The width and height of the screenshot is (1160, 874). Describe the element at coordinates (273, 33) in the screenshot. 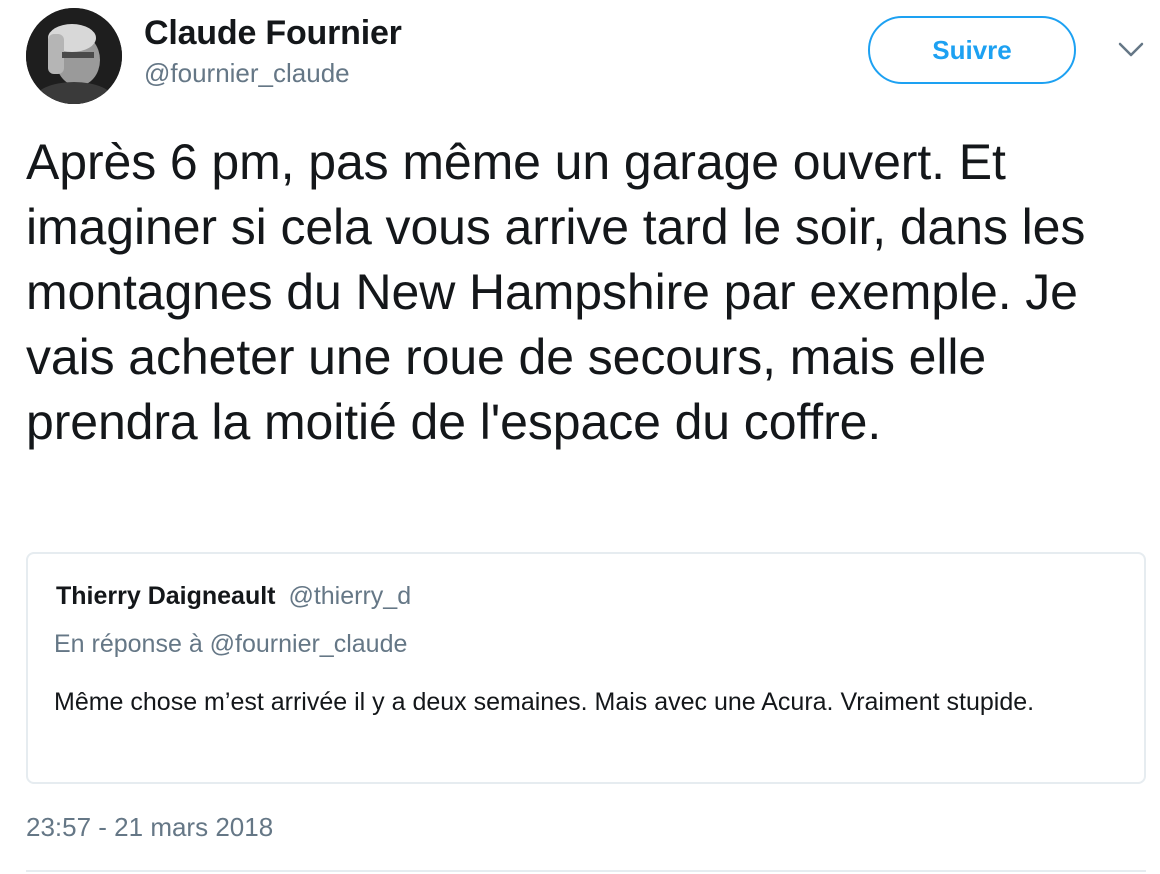

I see `author-display-name: Claude Fournier` at that location.